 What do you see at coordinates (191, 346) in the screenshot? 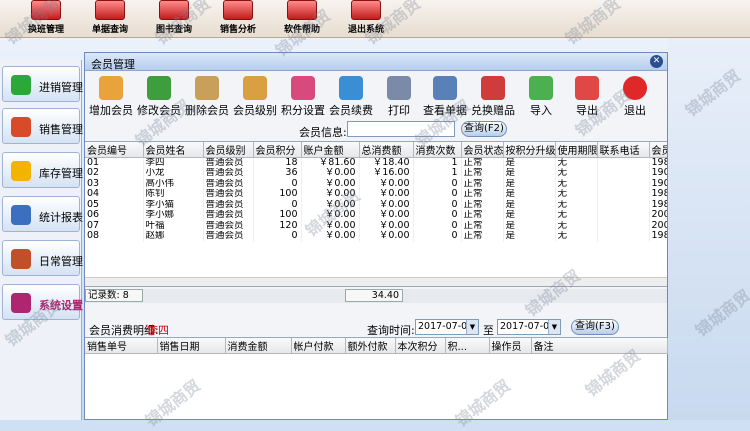
I see `detail-column-header: 销售日期` at bounding box center [191, 346].